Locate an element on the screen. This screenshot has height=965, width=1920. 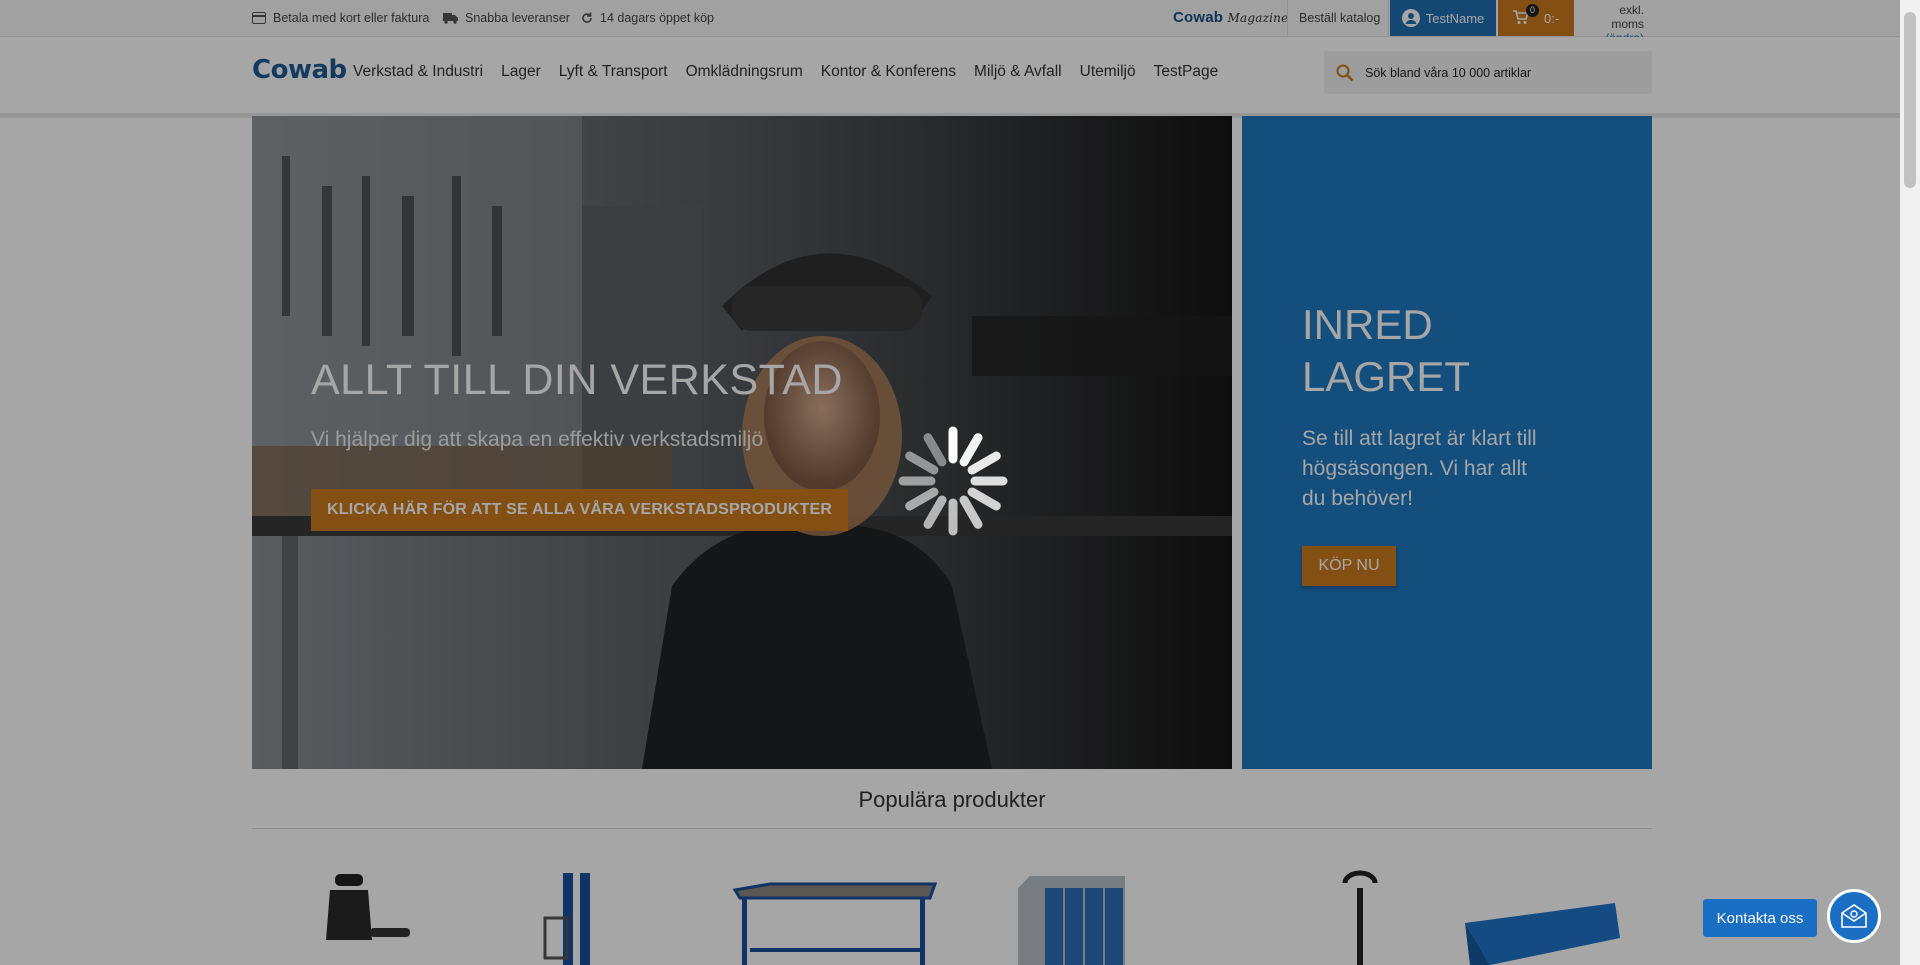
contact-chat-button is located at coordinates (1854, 916).